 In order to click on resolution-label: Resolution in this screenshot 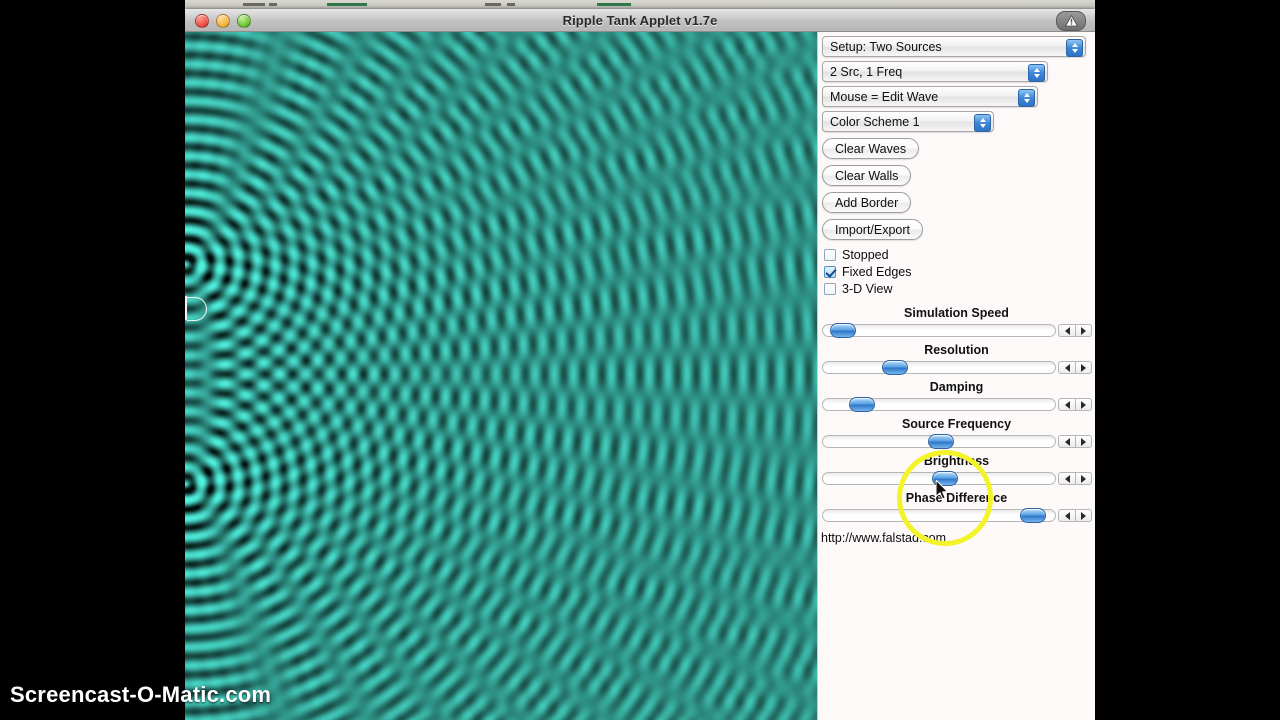, I will do `click(956, 350)`.